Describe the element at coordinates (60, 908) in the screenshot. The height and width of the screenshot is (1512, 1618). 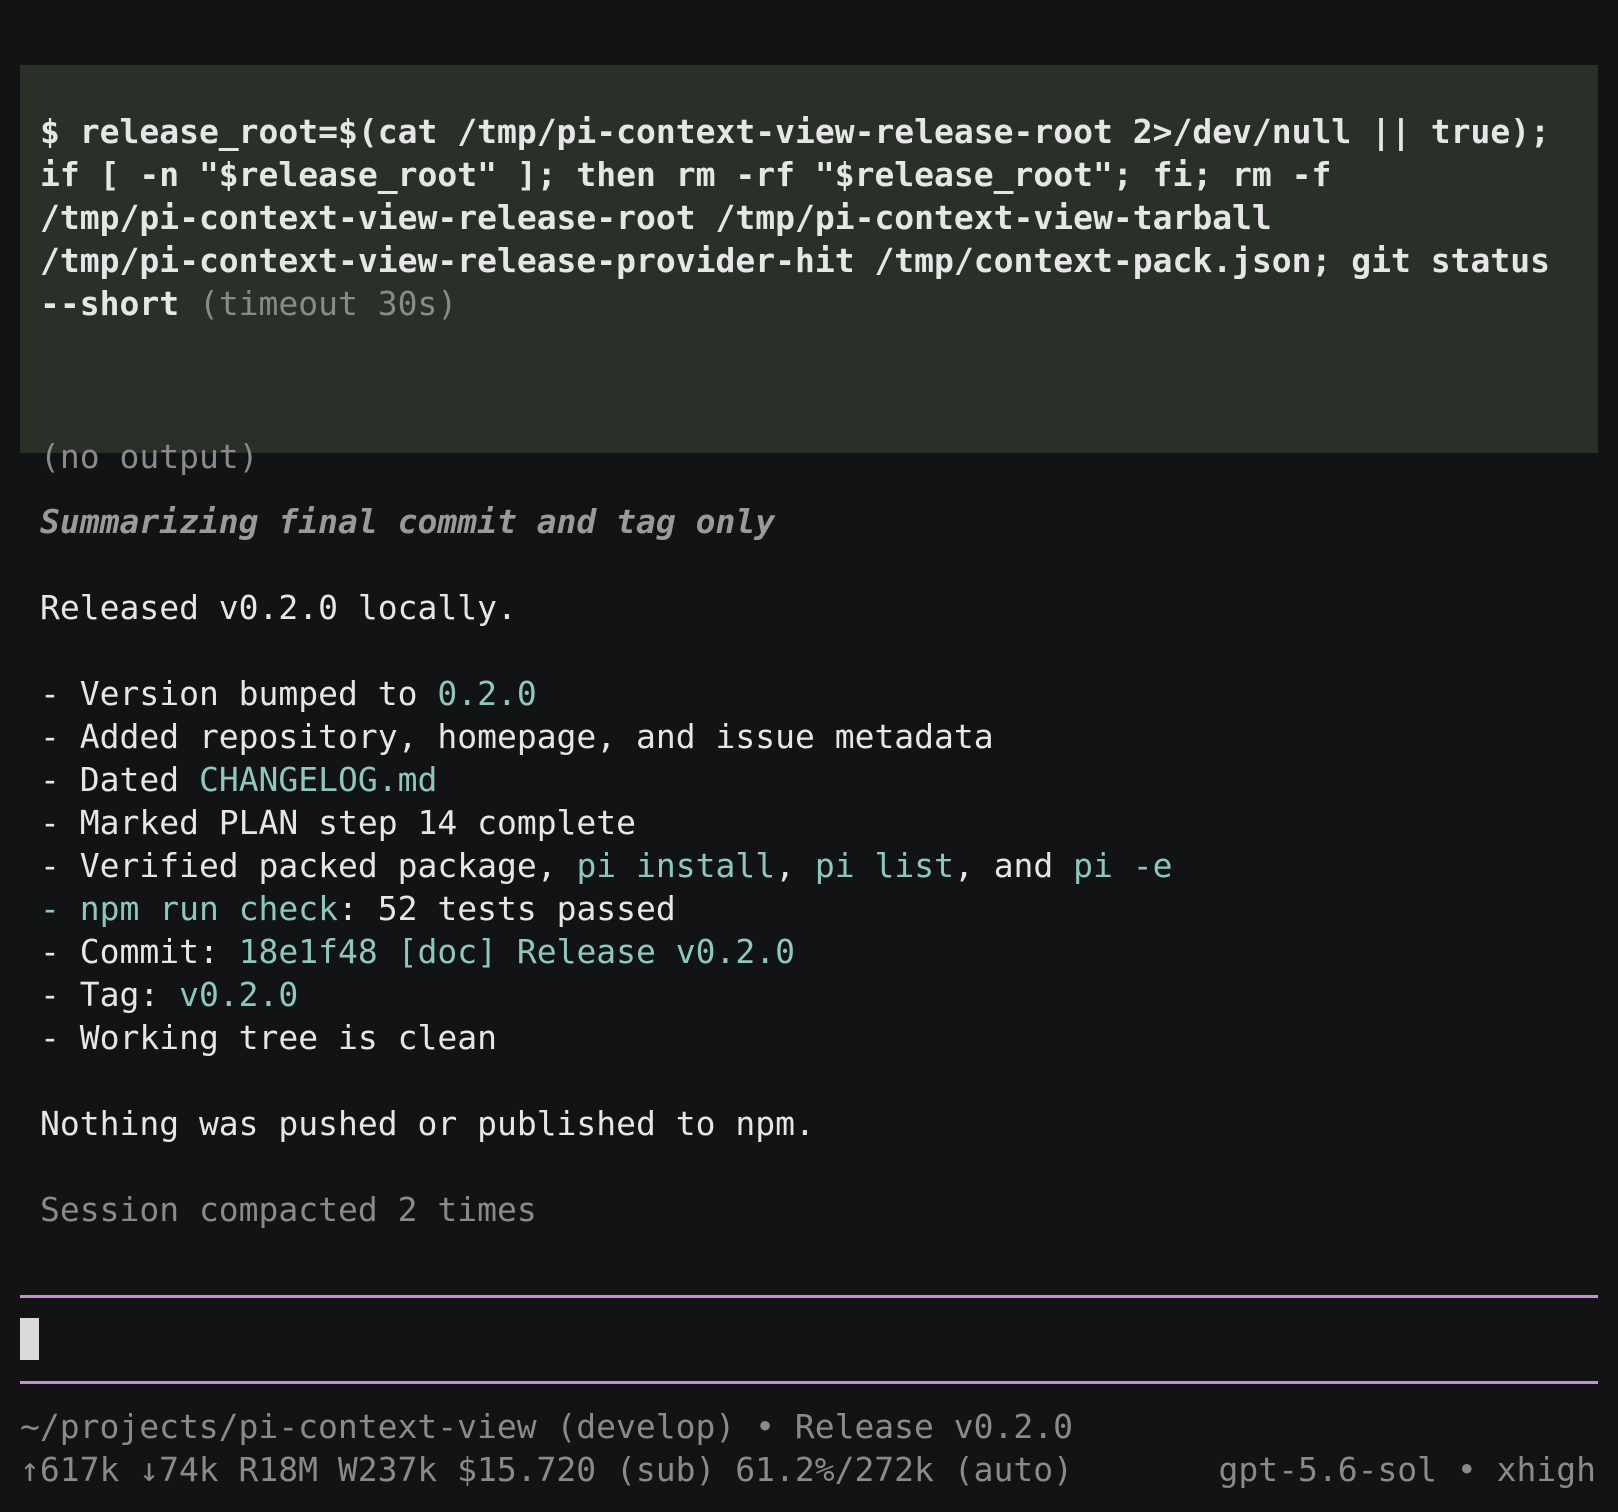
I see `list-item-text: -` at that location.